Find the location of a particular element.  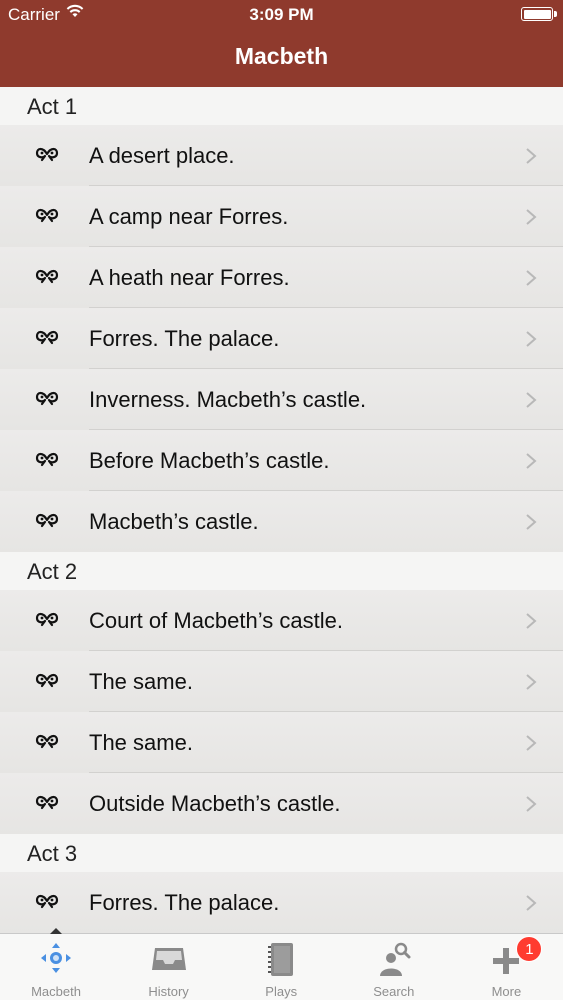

scene-label: Inverness. Macbeth’s castle. is located at coordinates (228, 399).